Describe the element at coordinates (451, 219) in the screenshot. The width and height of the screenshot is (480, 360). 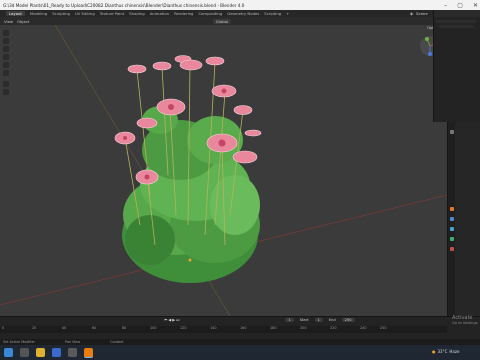
I see `modifier-tab-icon` at that location.